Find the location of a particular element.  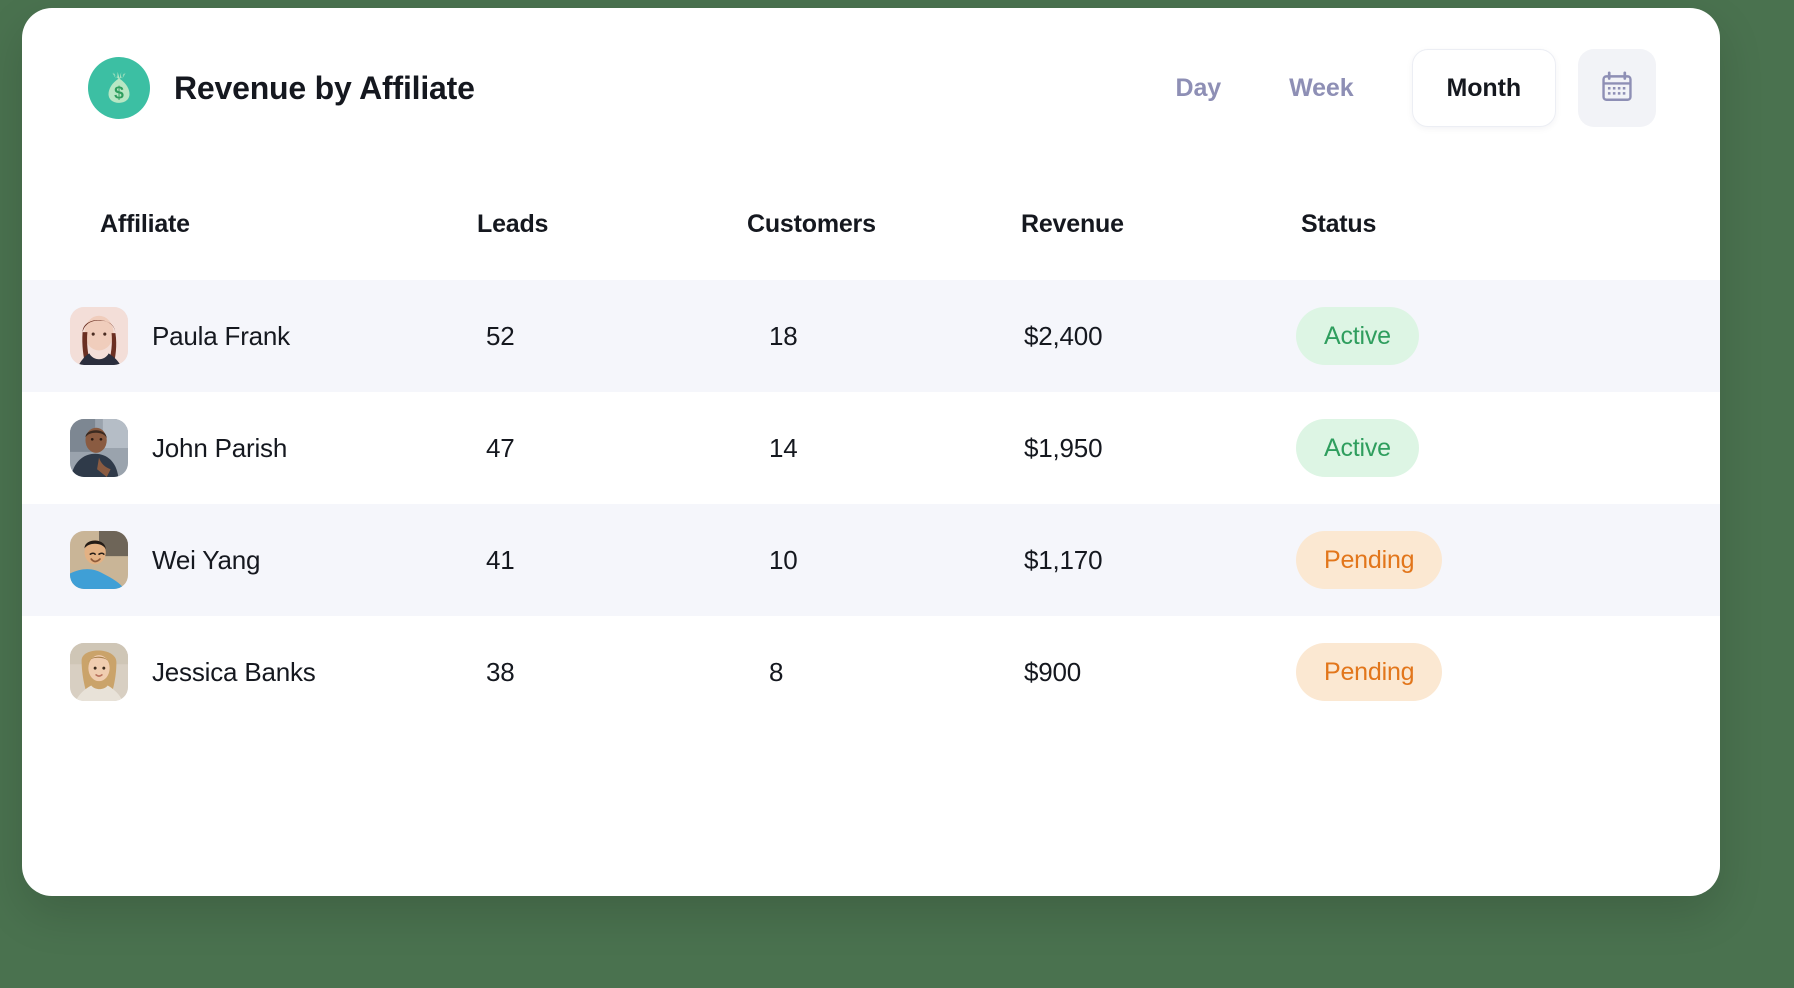

table-row: Wei Yang 41 10 $1,170 Pending is located at coordinates (871, 560).